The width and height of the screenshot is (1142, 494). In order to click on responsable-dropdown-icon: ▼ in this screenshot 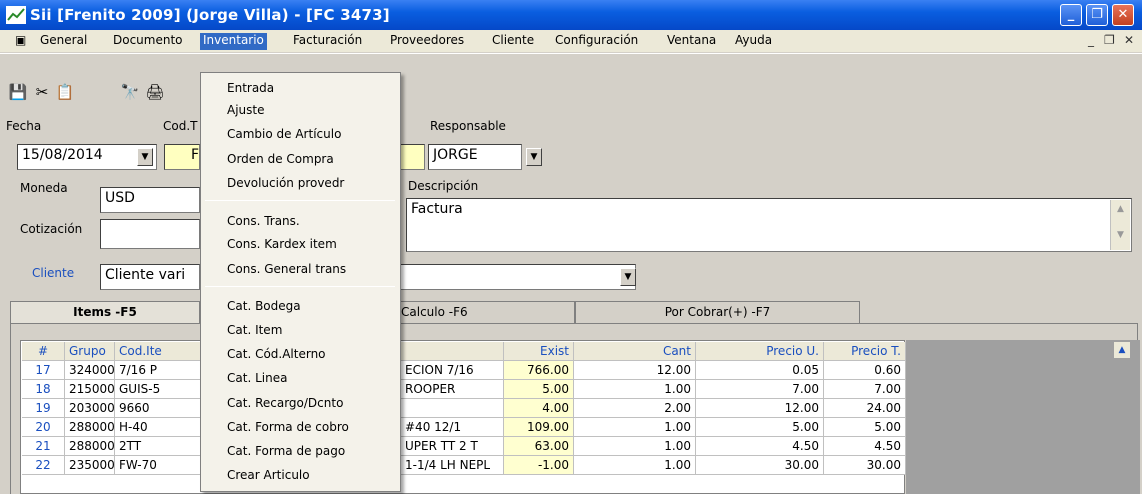, I will do `click(534, 157)`.